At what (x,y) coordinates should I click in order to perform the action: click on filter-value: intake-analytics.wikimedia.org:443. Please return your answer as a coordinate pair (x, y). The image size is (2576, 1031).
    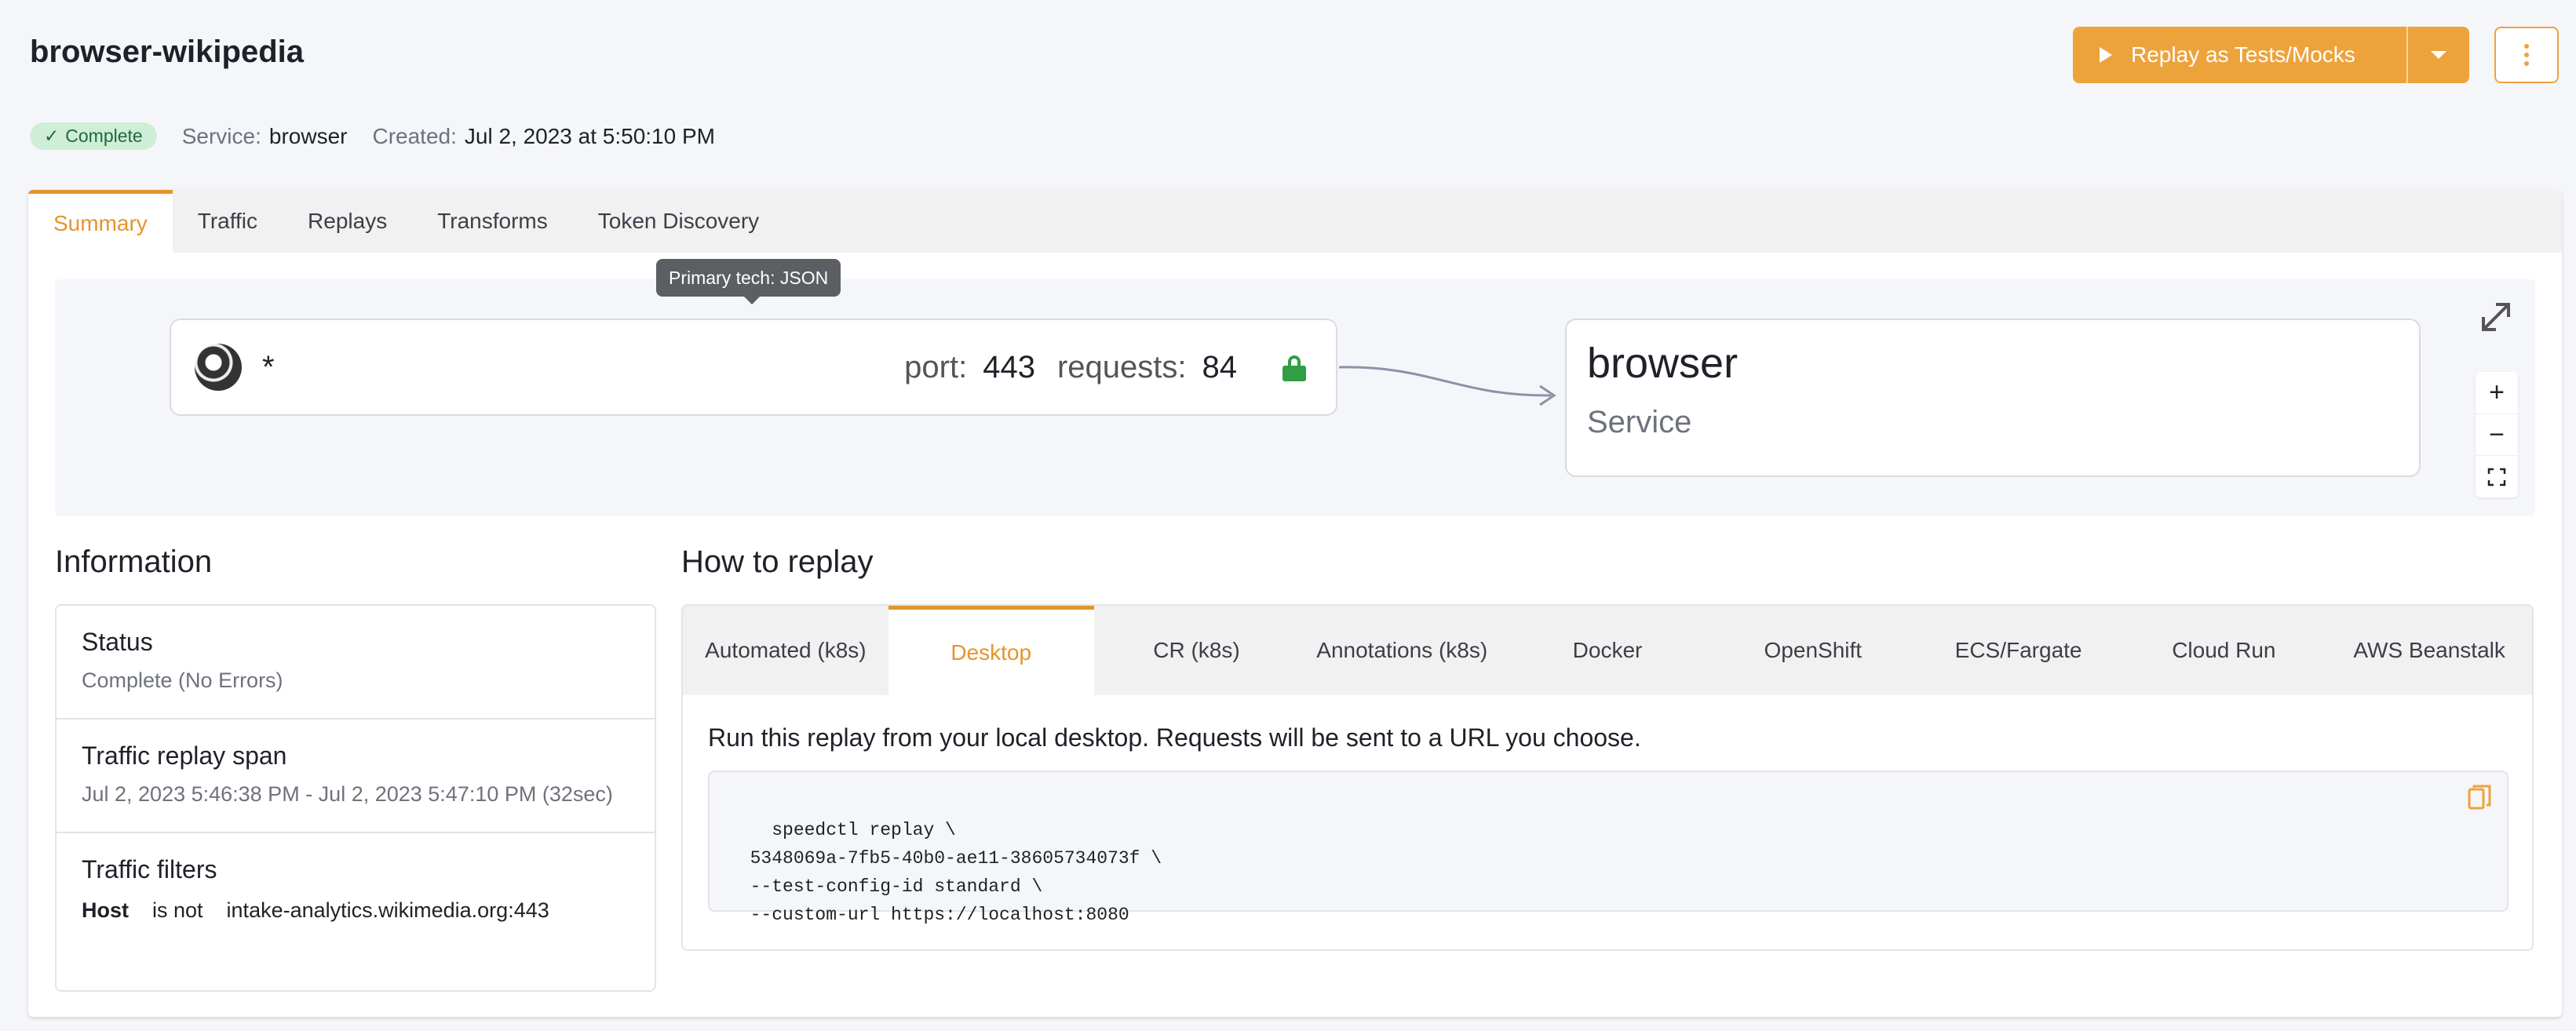
    Looking at the image, I should click on (387, 910).